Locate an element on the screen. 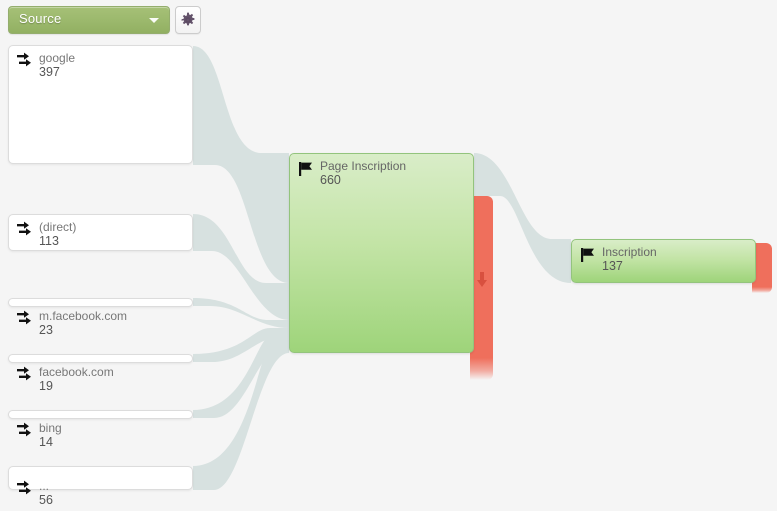 This screenshot has width=777, height=511. node-label: bing is located at coordinates (50, 428).